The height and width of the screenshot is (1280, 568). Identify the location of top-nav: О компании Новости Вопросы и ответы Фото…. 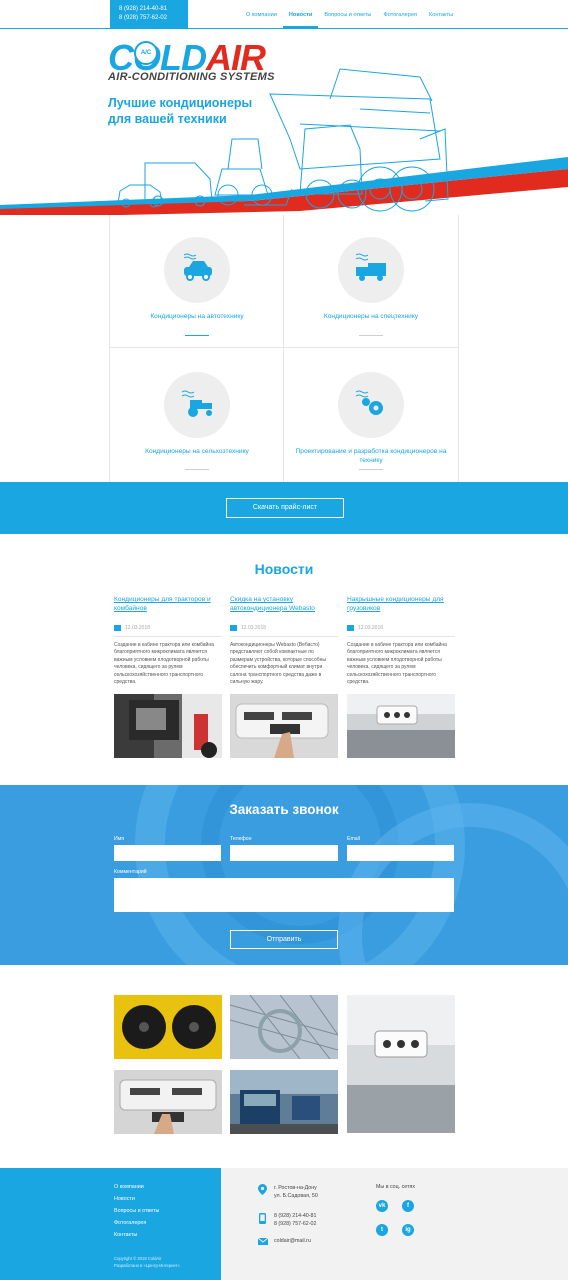
(349, 14).